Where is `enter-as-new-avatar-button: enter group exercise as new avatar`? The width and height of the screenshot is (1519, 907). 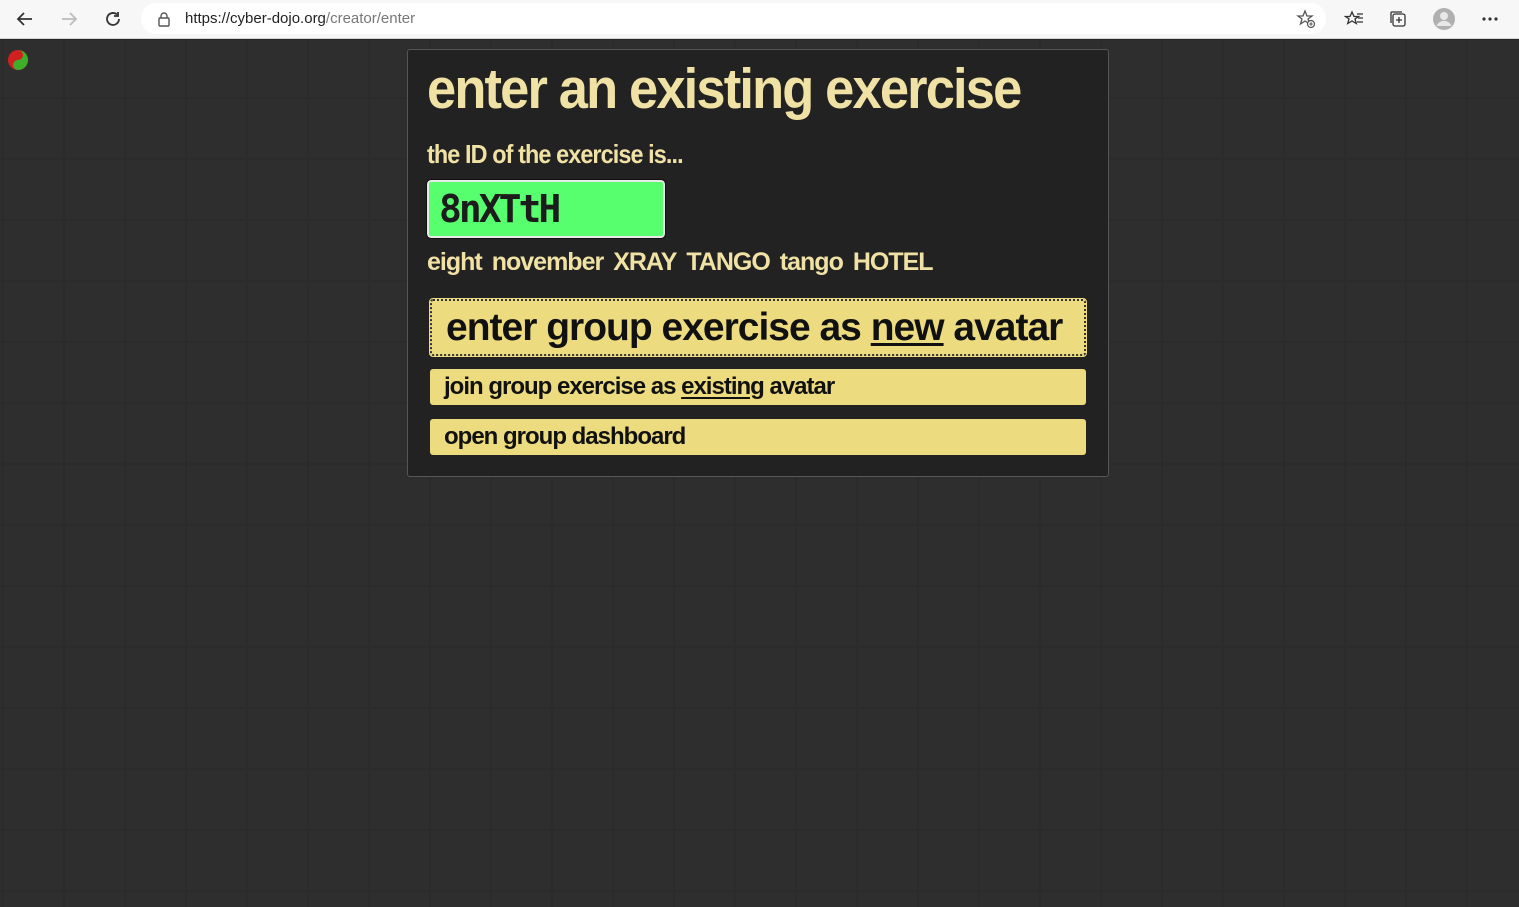
enter-as-new-avatar-button: enter group exercise as new avatar is located at coordinates (758, 327).